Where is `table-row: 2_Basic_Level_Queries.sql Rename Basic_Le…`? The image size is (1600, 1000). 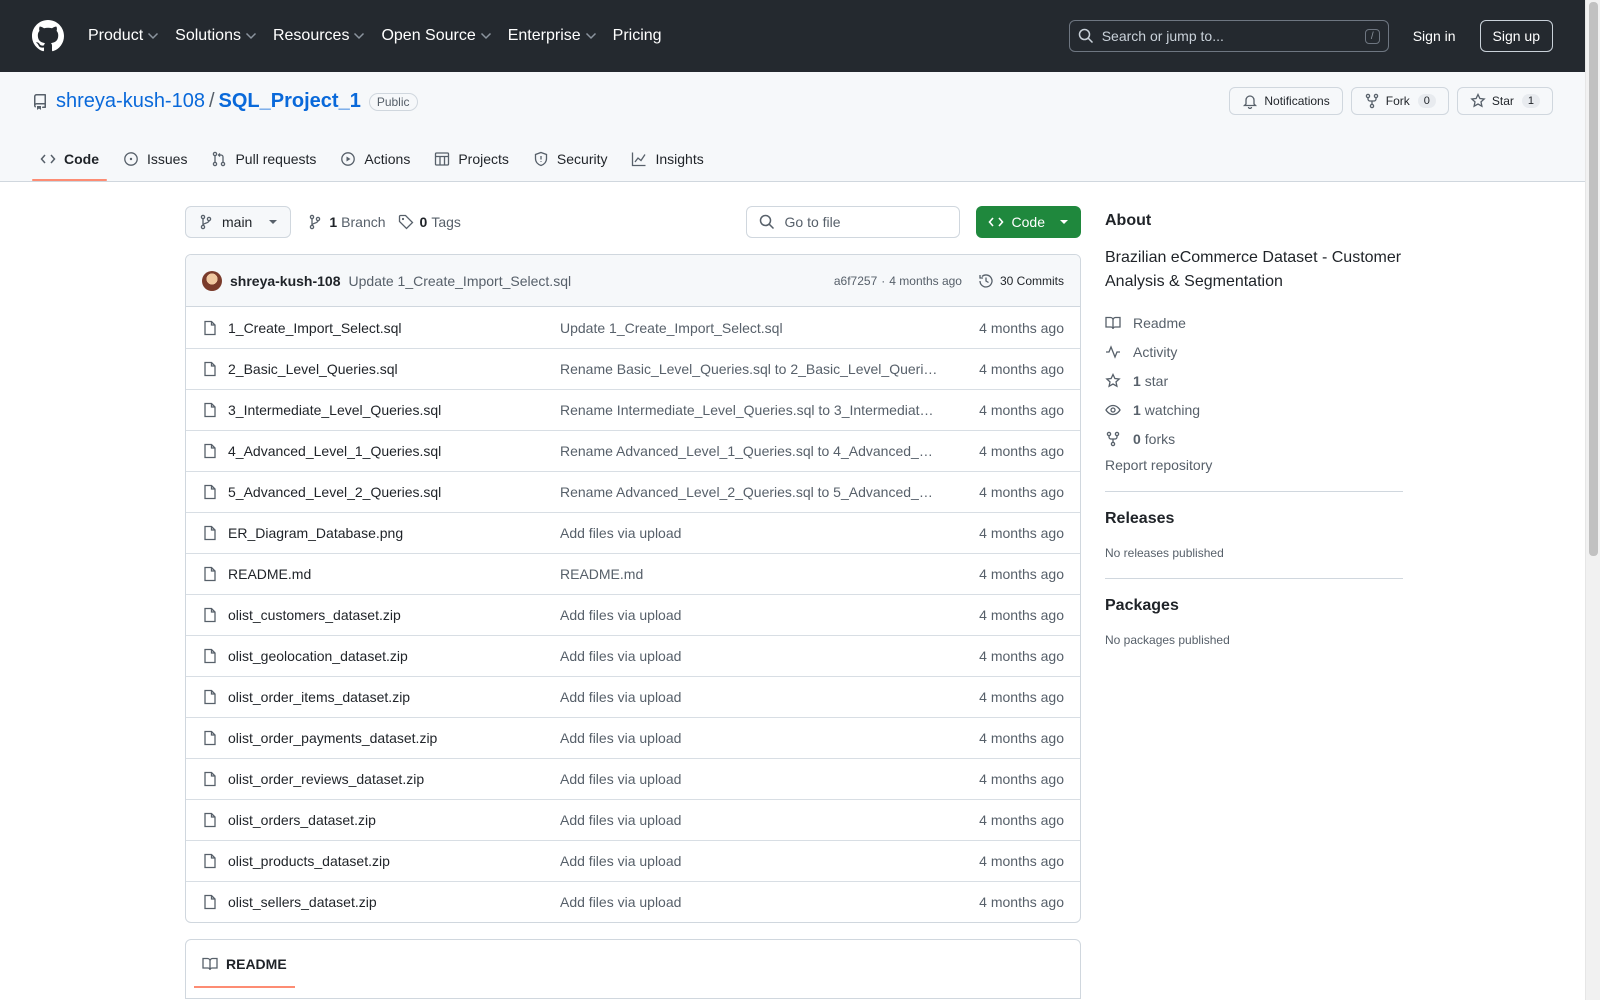 table-row: 2_Basic_Level_Queries.sql Rename Basic_Le… is located at coordinates (633, 368).